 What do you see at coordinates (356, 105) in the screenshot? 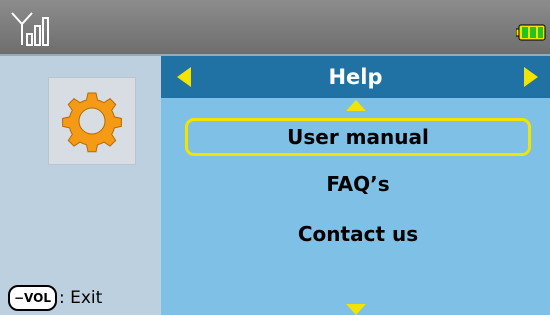
I see `scroll-up-arrow-icon` at bounding box center [356, 105].